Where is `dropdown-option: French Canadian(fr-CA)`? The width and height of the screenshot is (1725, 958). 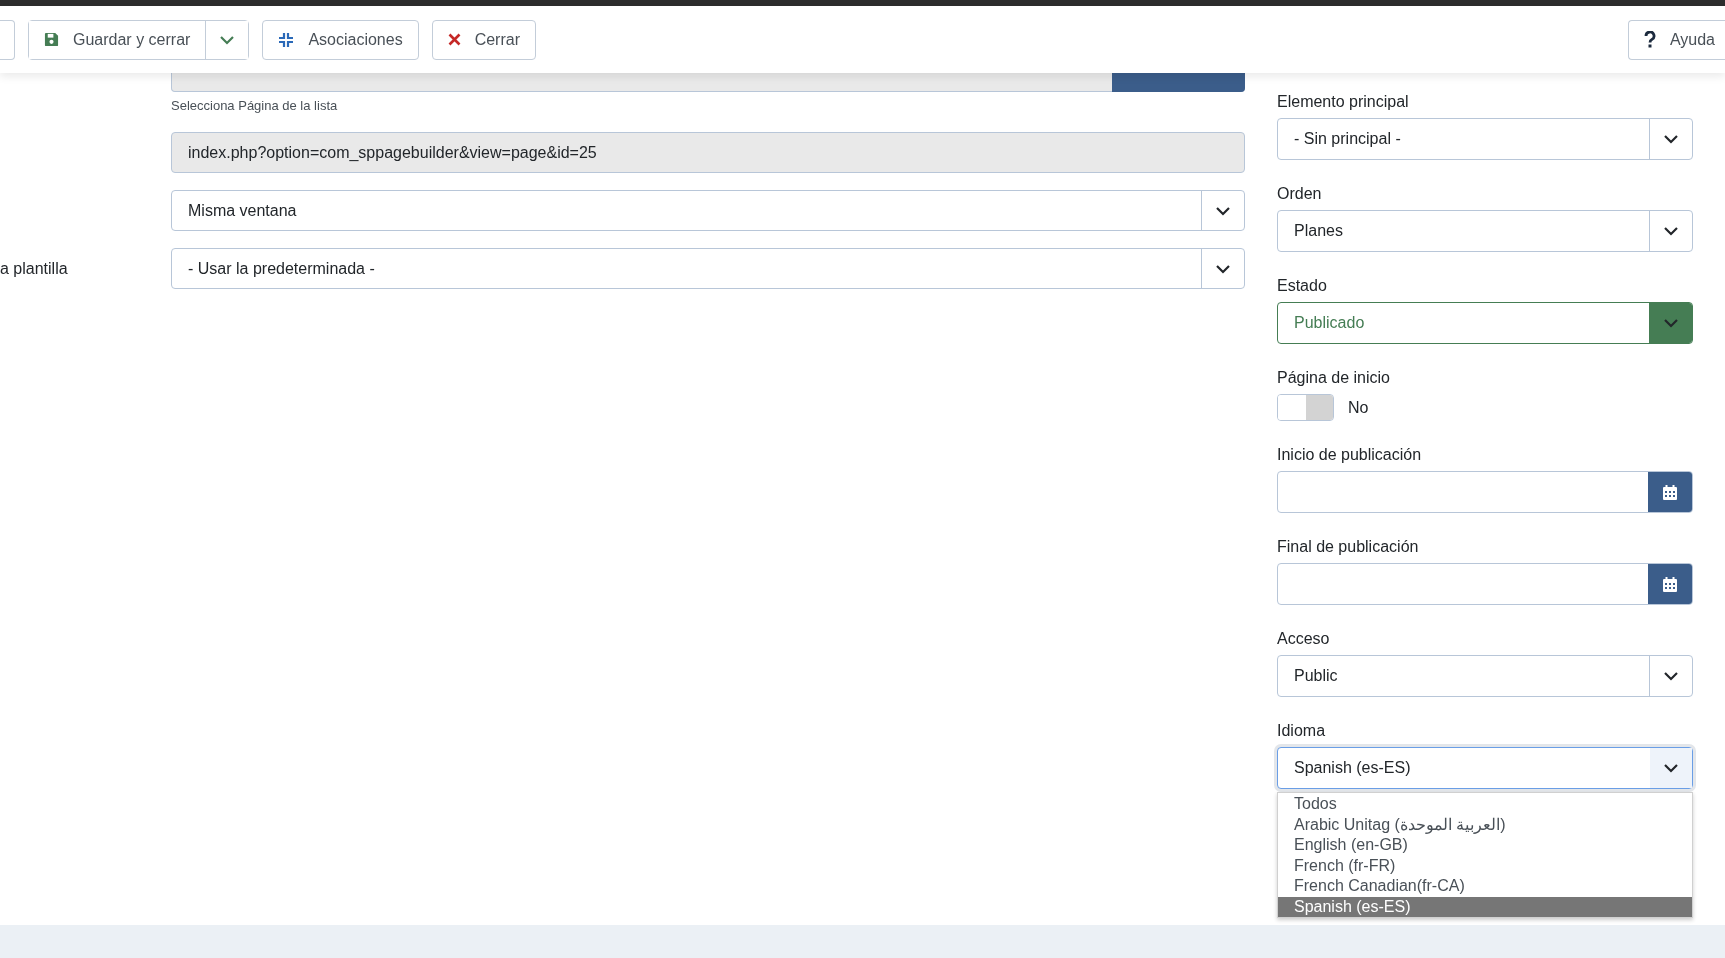 dropdown-option: French Canadian(fr-CA) is located at coordinates (1485, 886).